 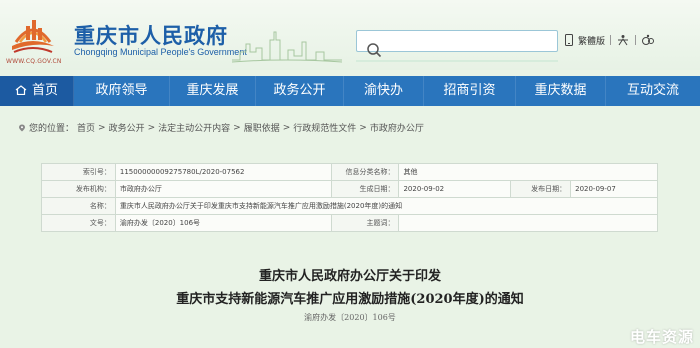 I want to click on category-label: 信息分类名称：, so click(x=365, y=172).